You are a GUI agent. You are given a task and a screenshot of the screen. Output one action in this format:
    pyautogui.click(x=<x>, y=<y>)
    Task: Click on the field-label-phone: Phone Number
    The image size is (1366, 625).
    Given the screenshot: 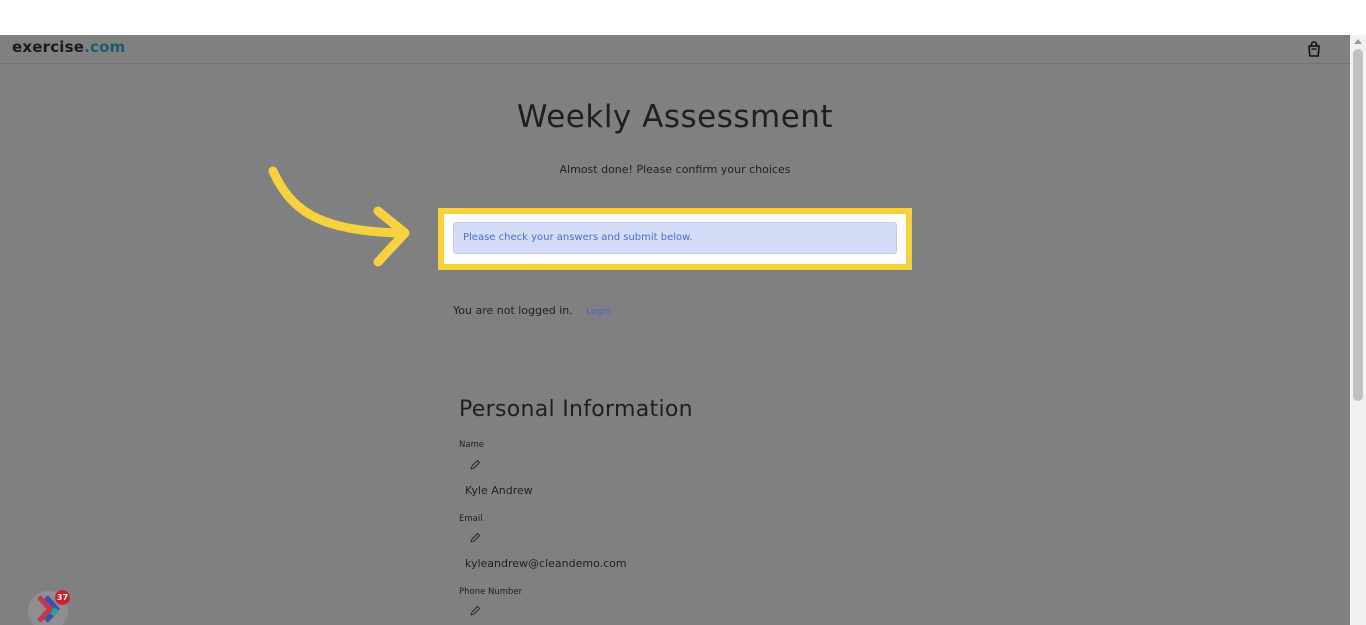 What is the action you would take?
    pyautogui.click(x=491, y=592)
    